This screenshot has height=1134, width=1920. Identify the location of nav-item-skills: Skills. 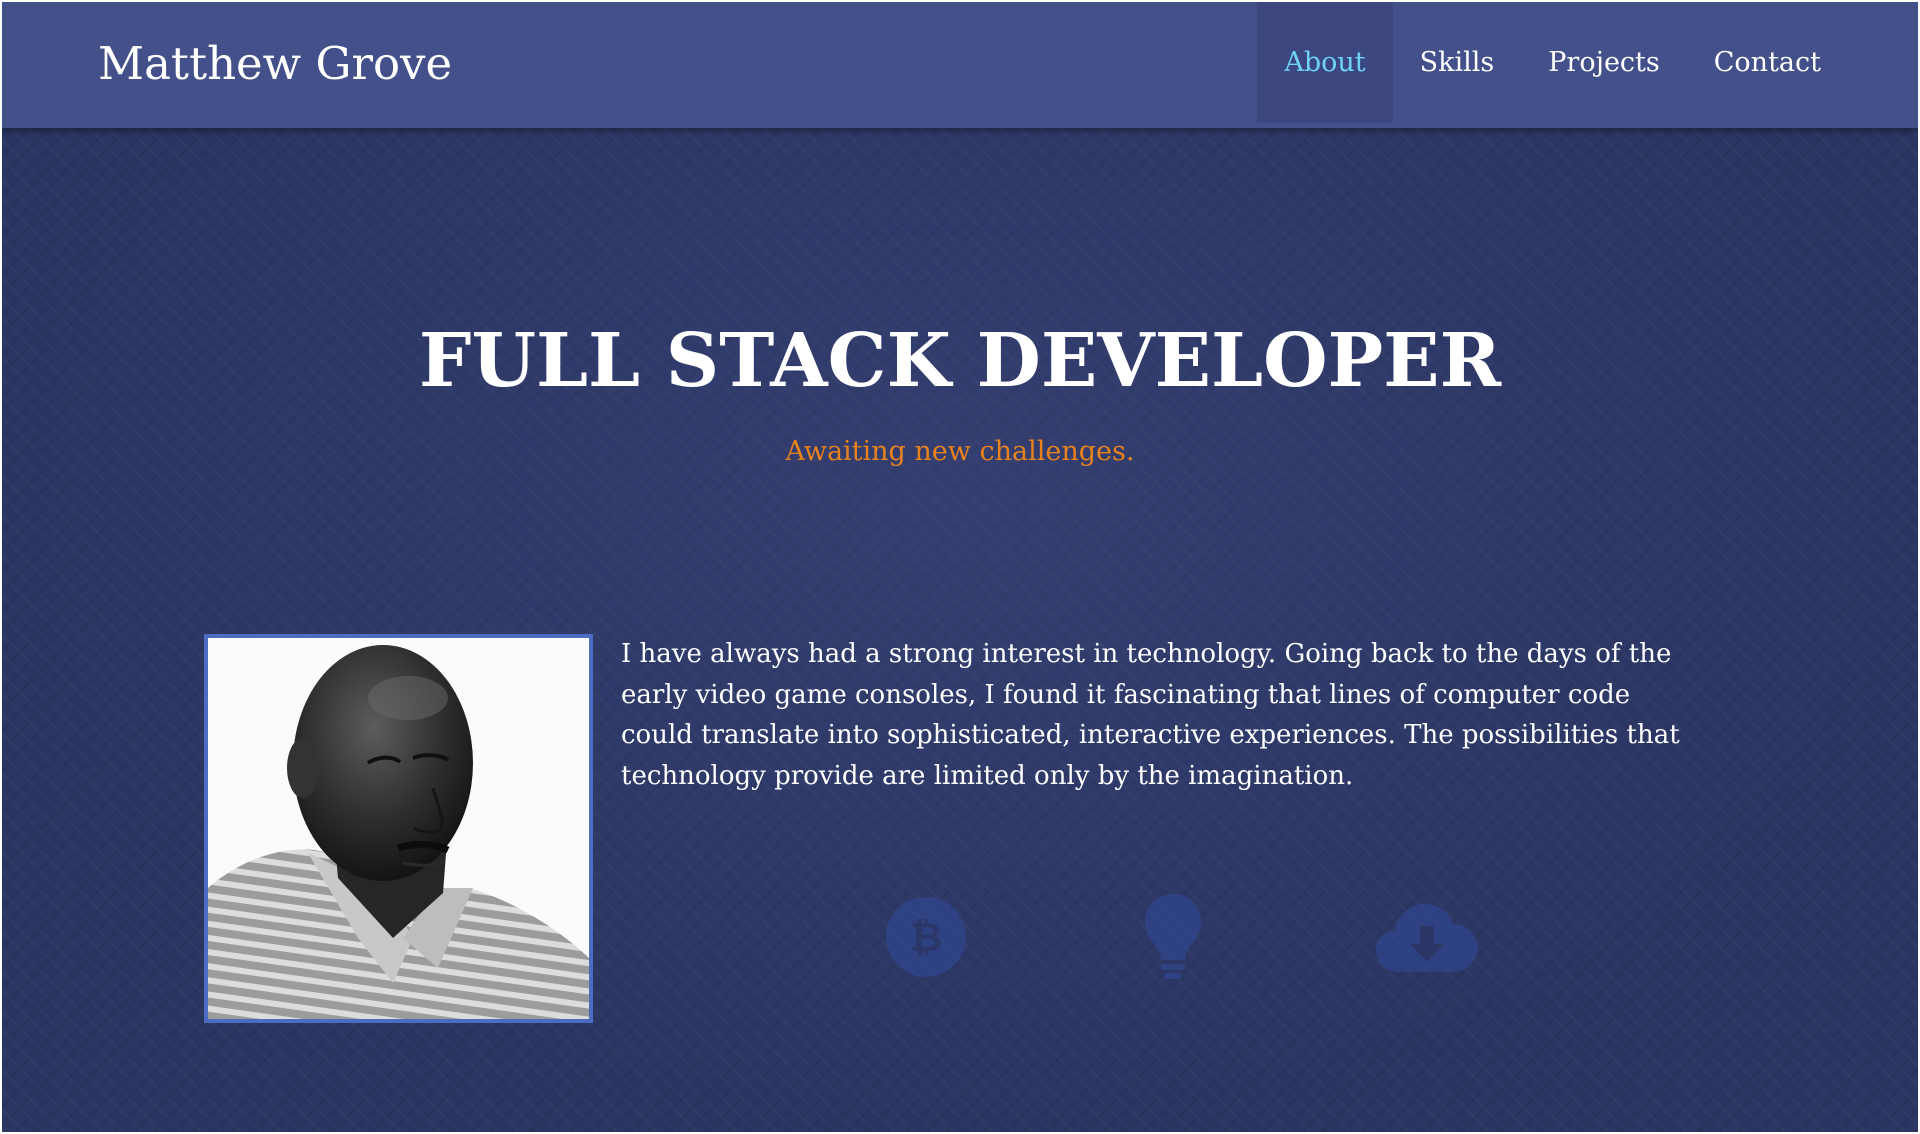
(1457, 62).